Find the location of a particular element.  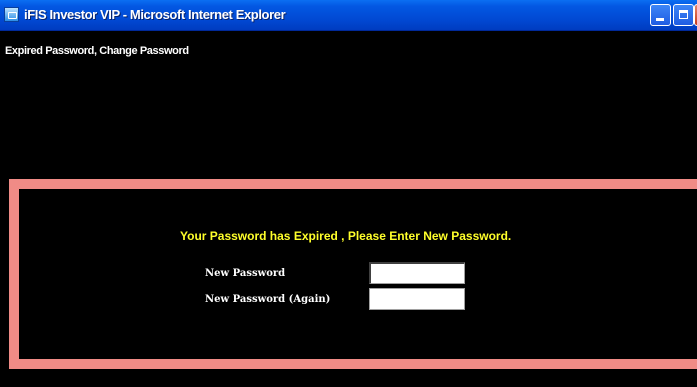

new-password-again-input is located at coordinates (417, 299).